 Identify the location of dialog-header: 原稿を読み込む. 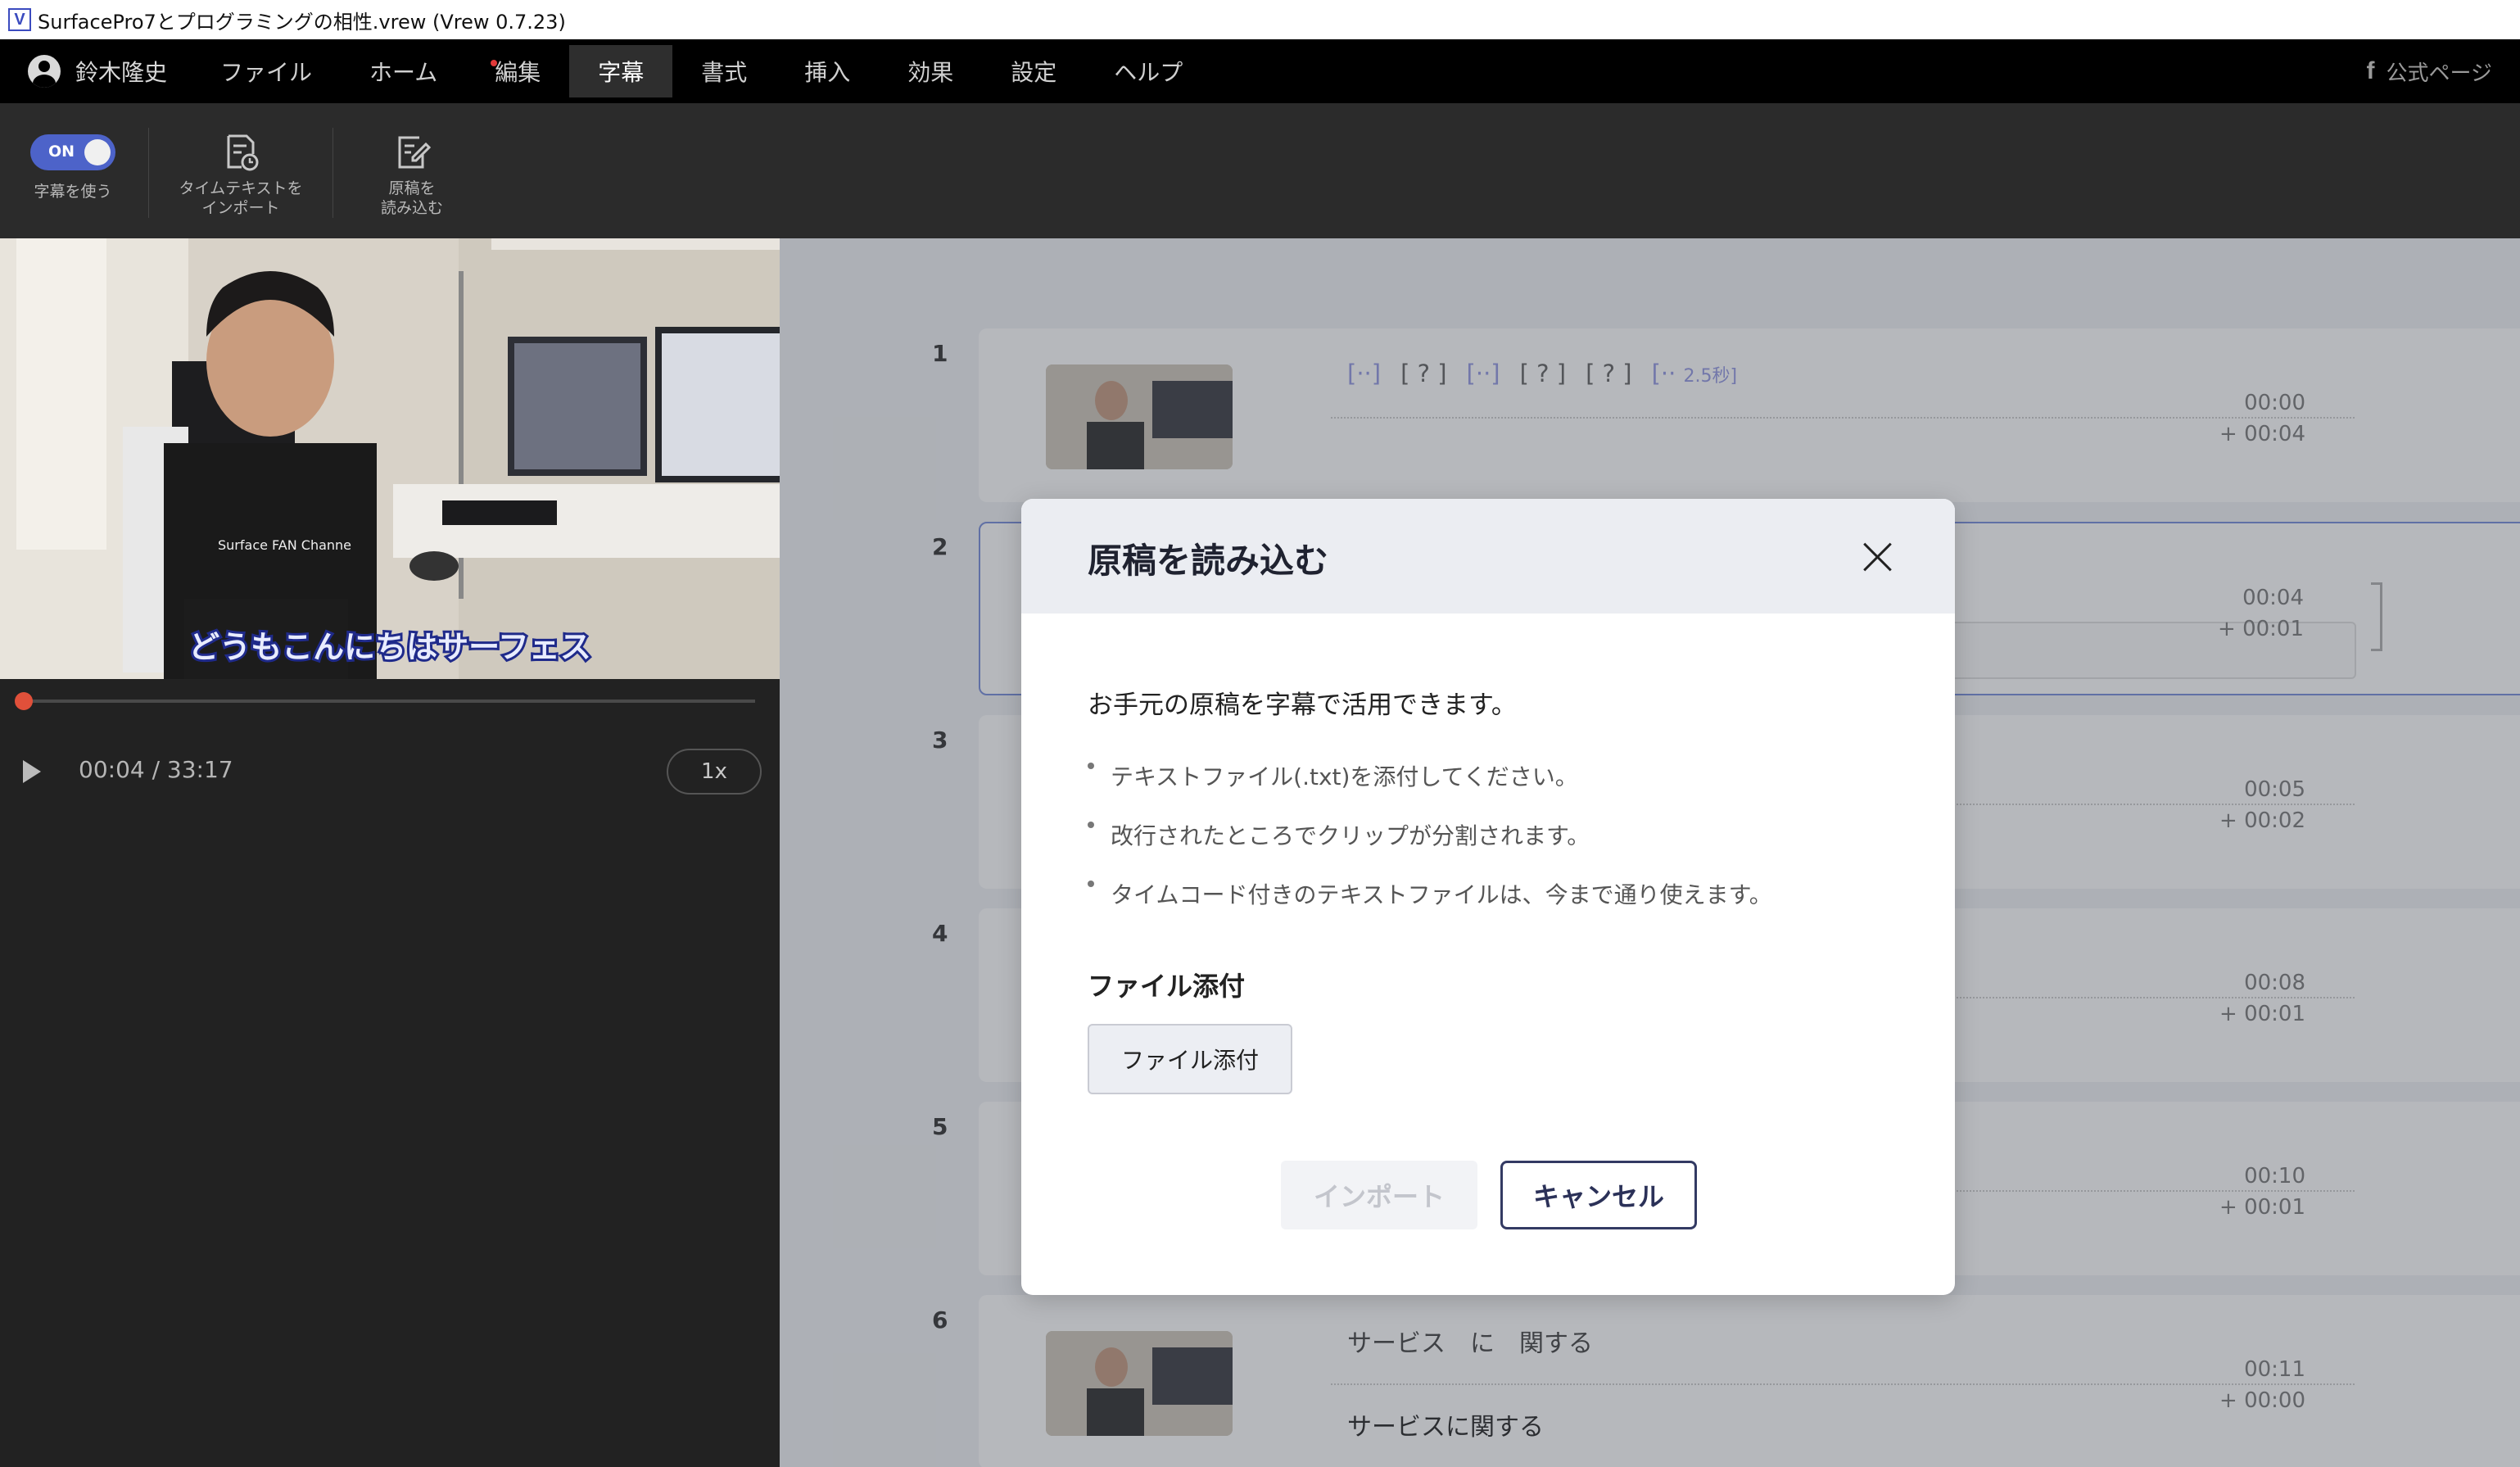
(1488, 556).